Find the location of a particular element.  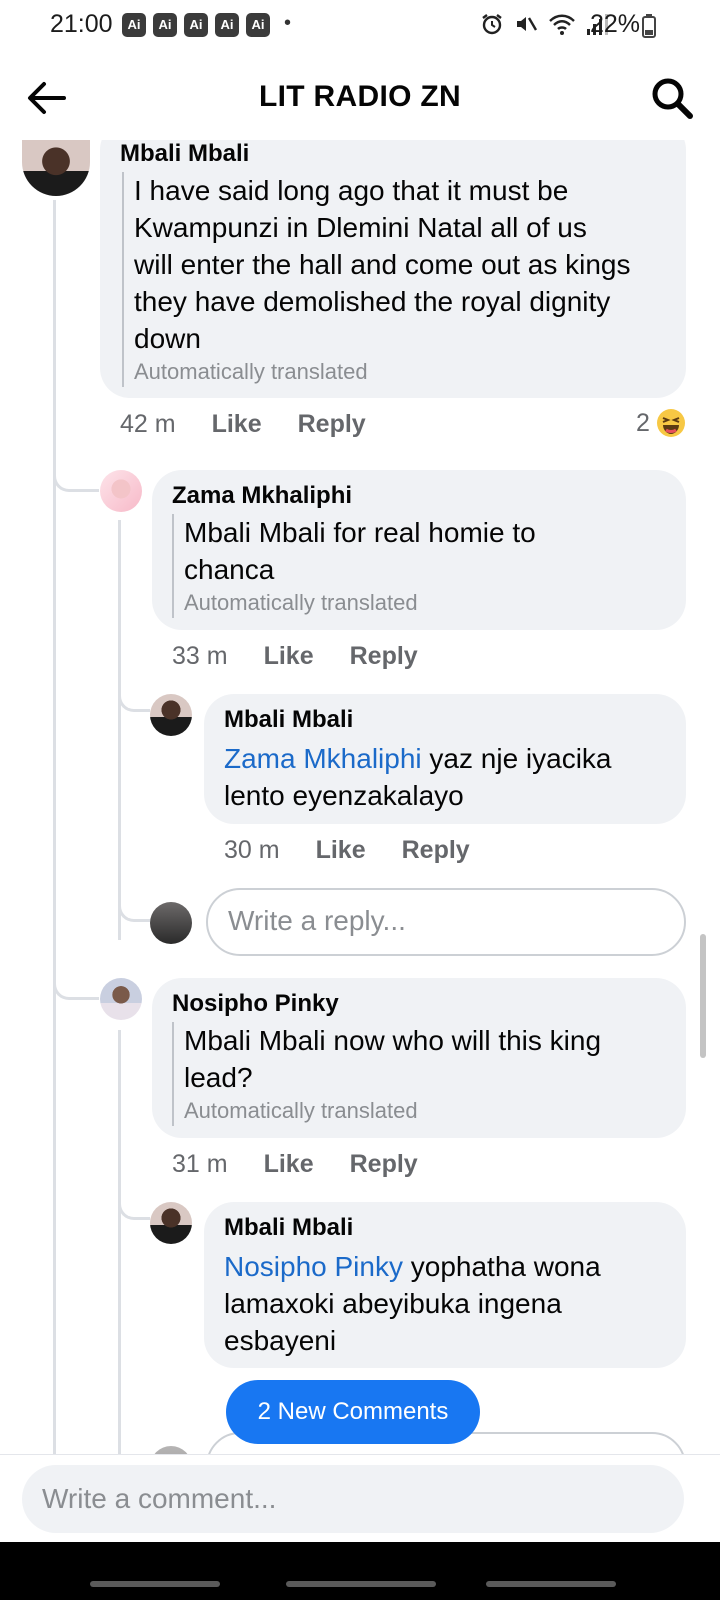

comment-line: they have demolished the royal dignity is located at coordinates (372, 301).